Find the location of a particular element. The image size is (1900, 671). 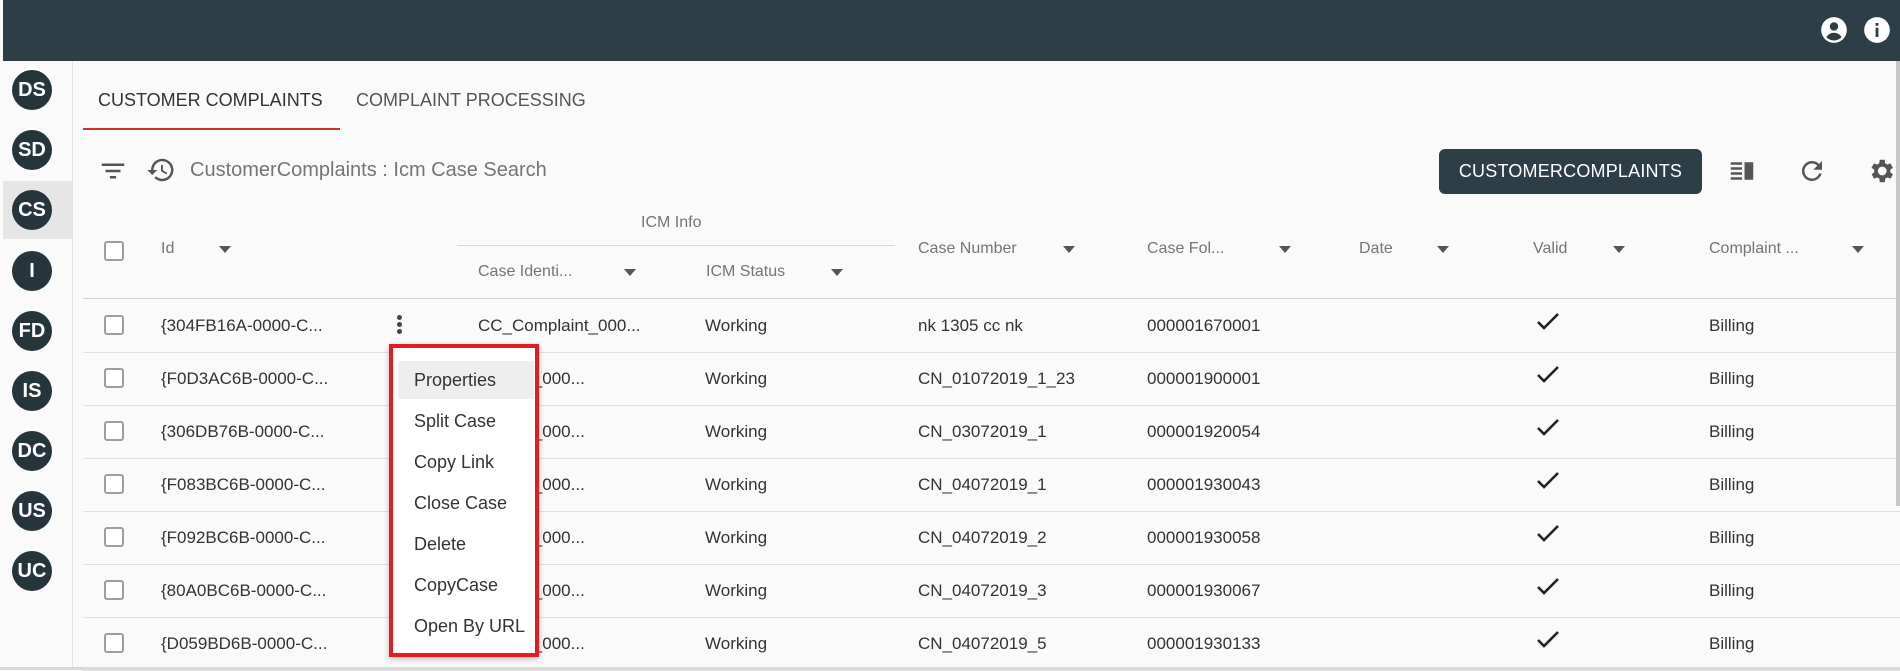

top-app-bar is located at coordinates (951, 30).